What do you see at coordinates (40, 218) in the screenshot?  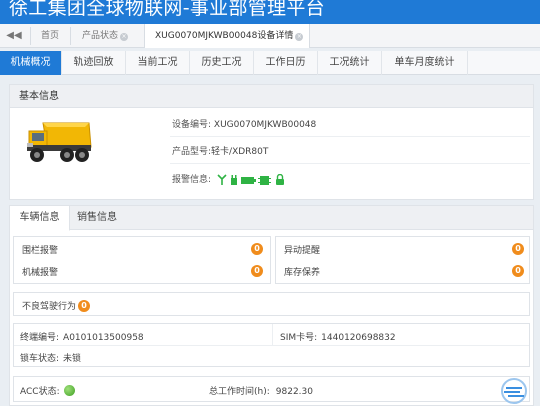 I see `tab-vehicle-info: 车辆信息` at bounding box center [40, 218].